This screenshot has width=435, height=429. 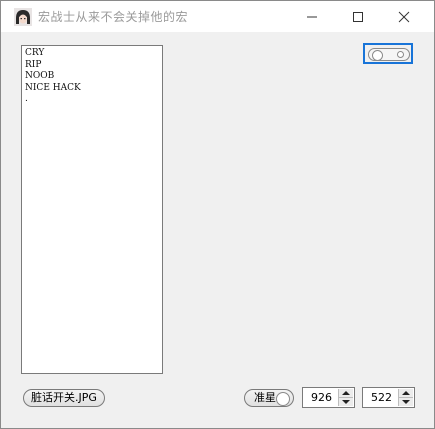 I want to click on y-coordinate-value: 522, so click(x=381, y=397).